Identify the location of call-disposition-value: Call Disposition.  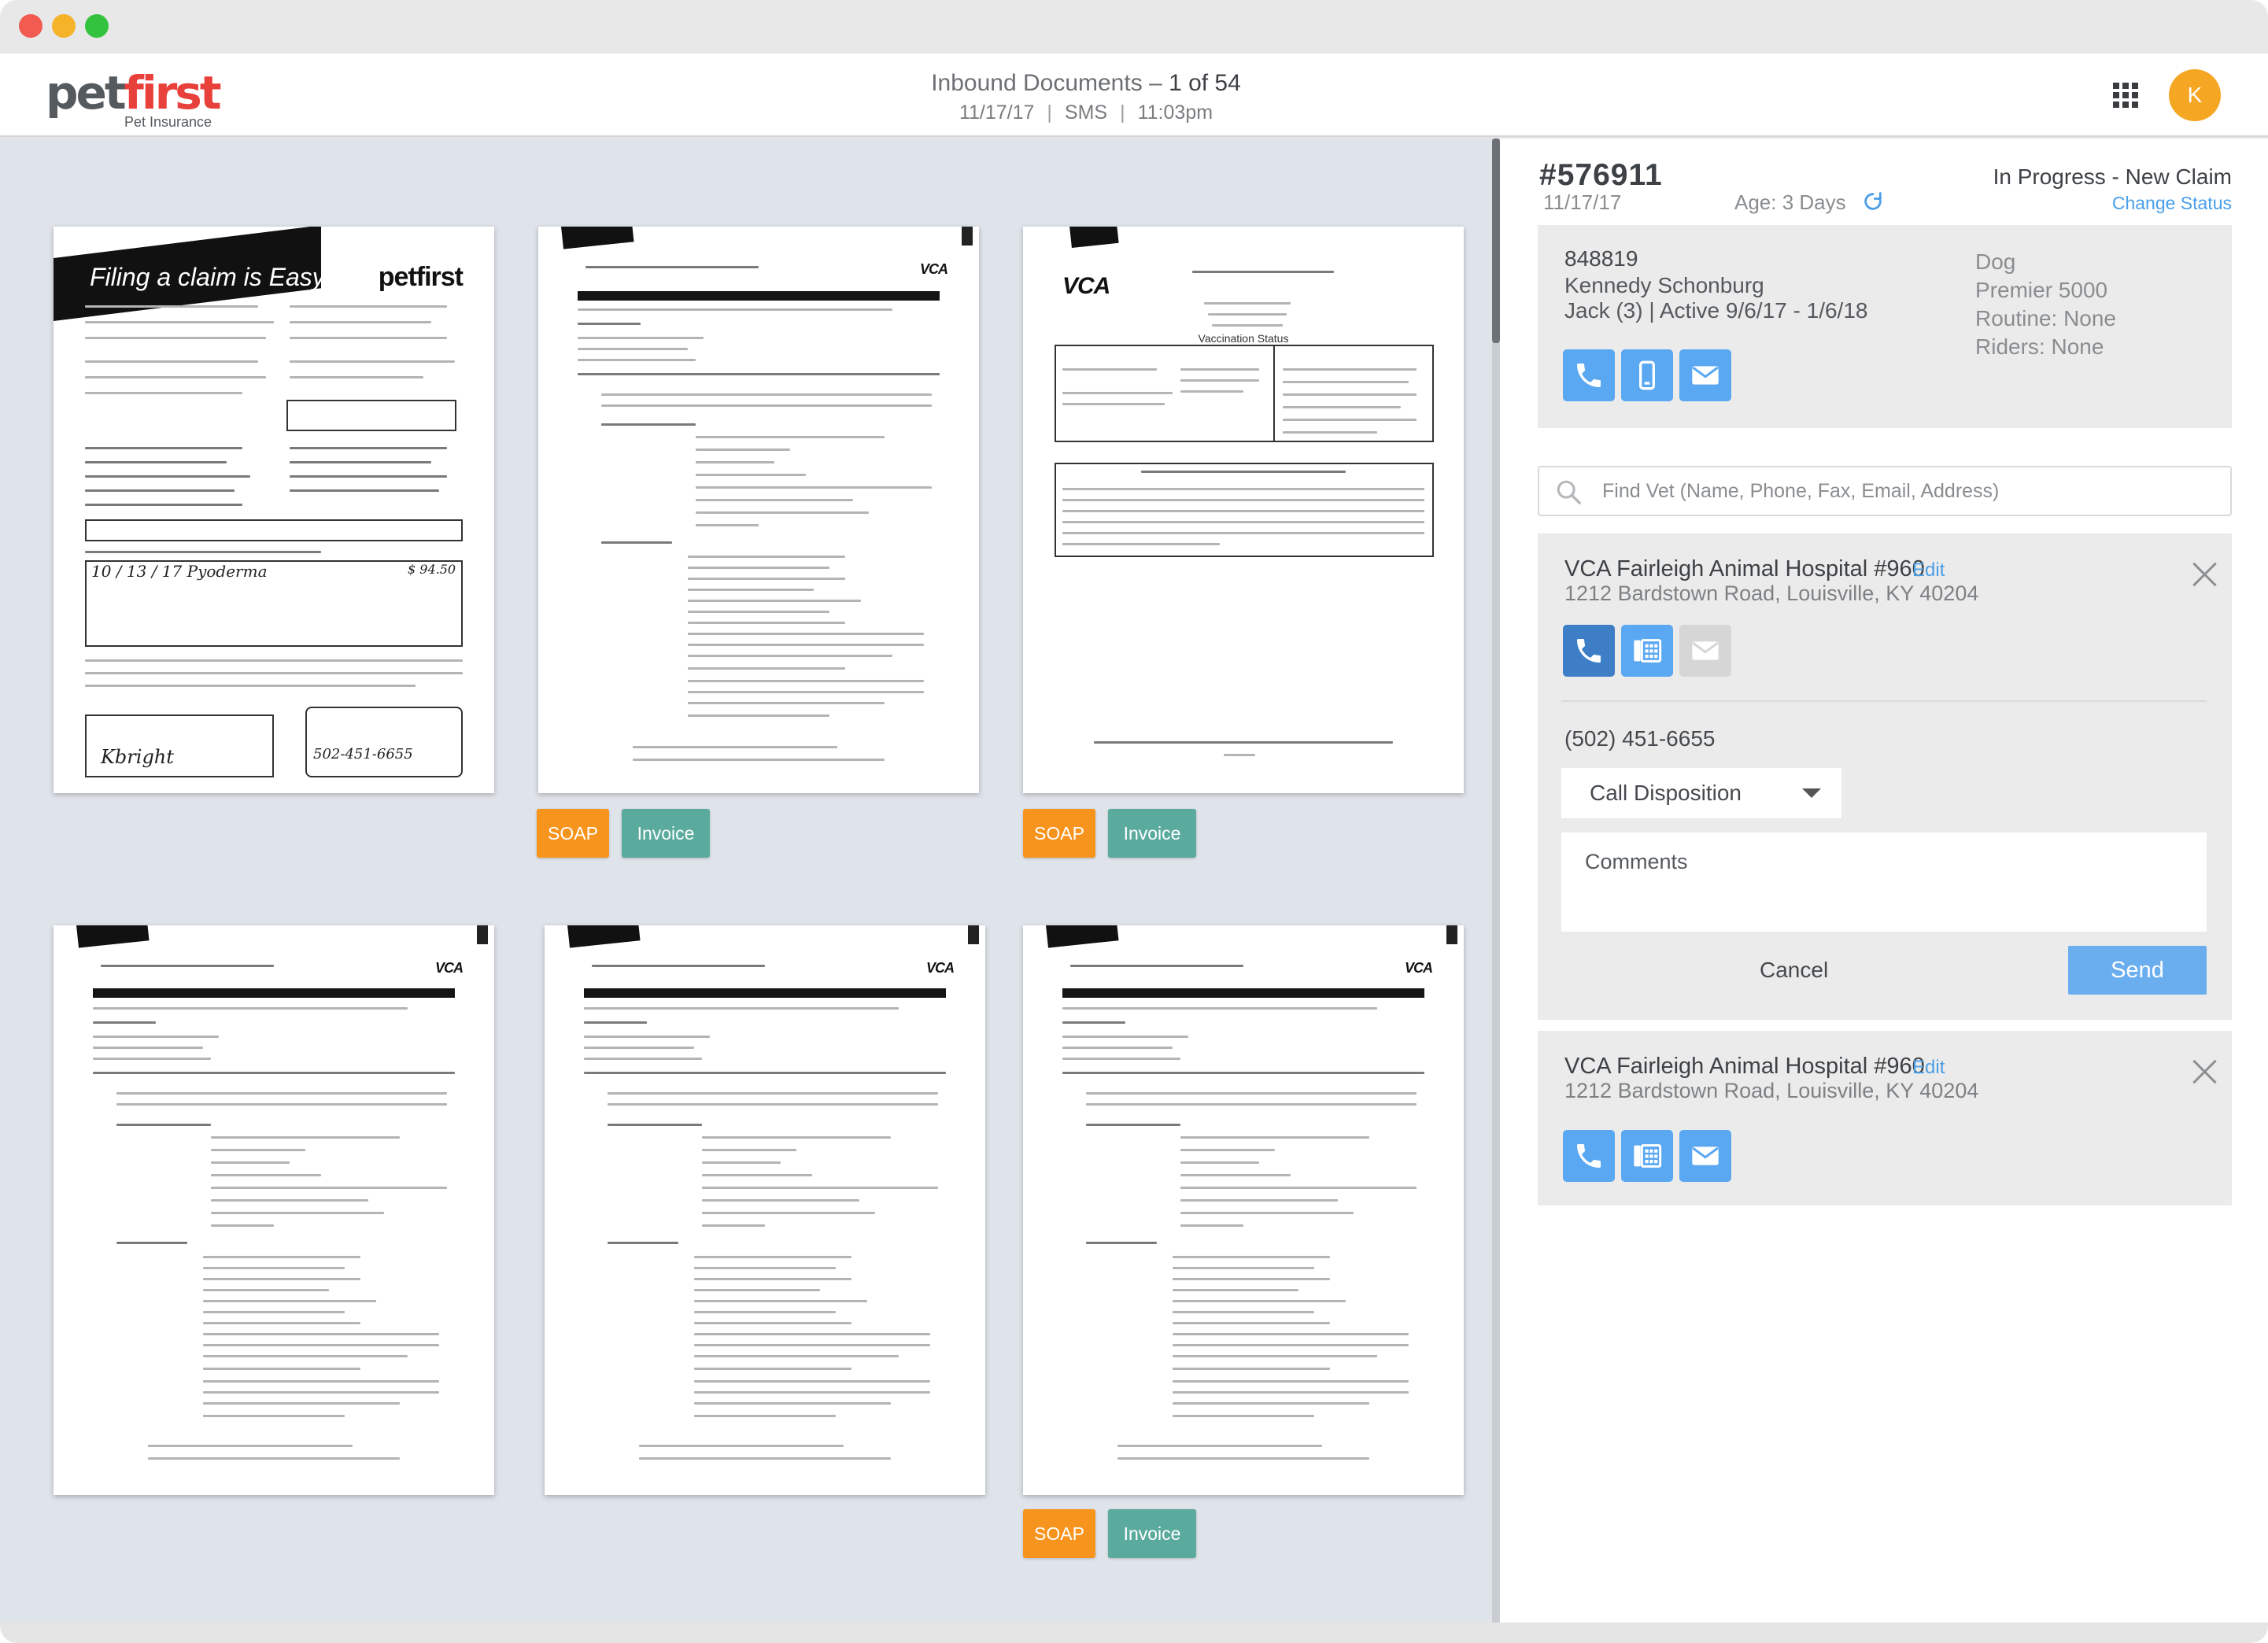
(1666, 793).